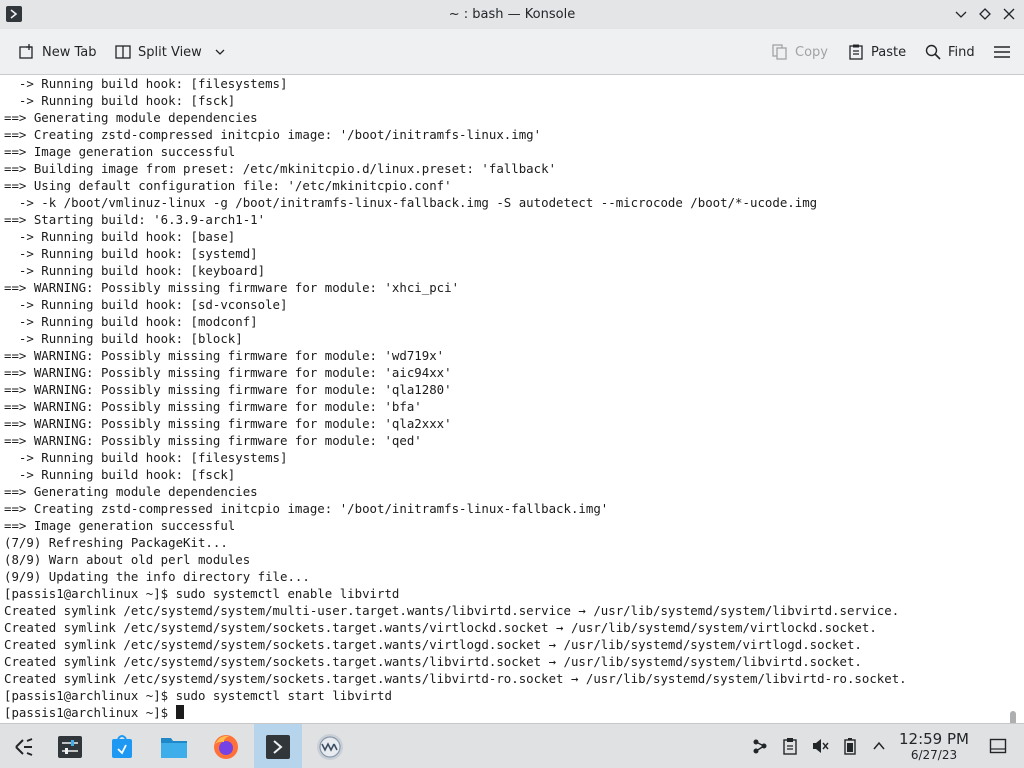 Image resolution: width=1024 pixels, height=768 pixels. I want to click on terminal-line: -> Running build hook: [base], so click(120, 236).